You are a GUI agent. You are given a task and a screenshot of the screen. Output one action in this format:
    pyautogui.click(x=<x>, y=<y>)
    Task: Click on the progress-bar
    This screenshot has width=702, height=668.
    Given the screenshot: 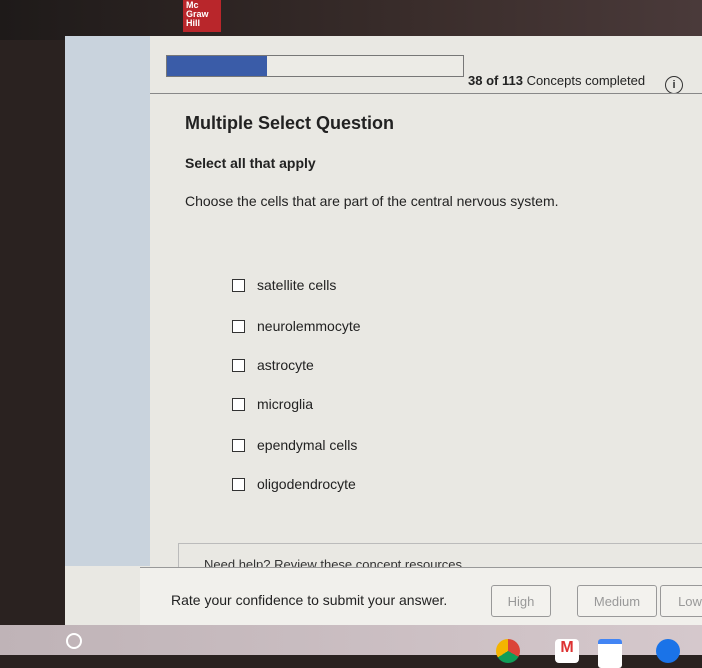 What is the action you would take?
    pyautogui.click(x=315, y=66)
    